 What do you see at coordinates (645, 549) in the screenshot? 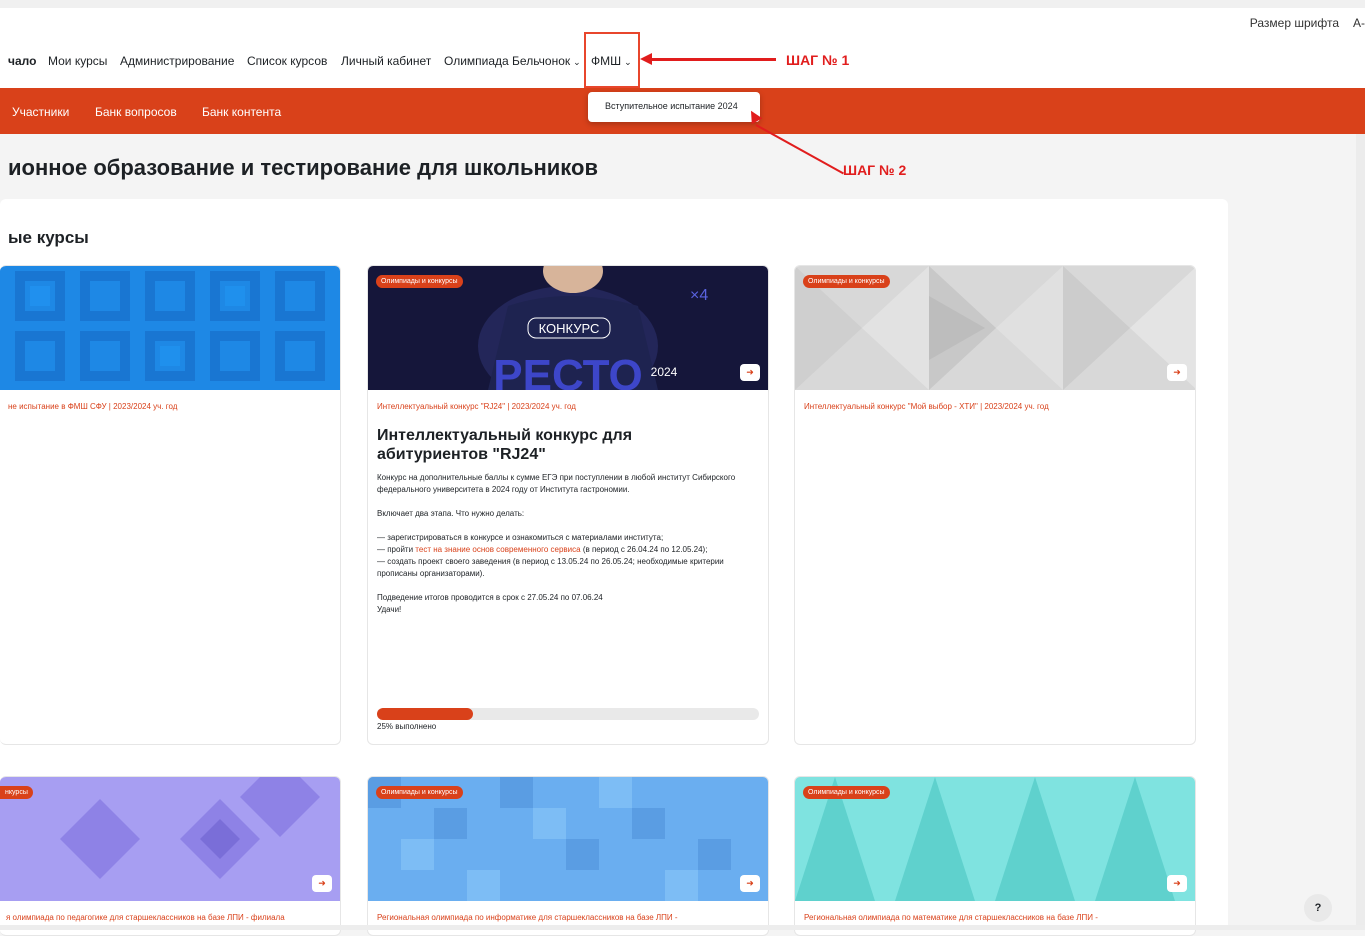
I see `desc-text: (в период с 26.04.24 по 12.05.24);` at bounding box center [645, 549].